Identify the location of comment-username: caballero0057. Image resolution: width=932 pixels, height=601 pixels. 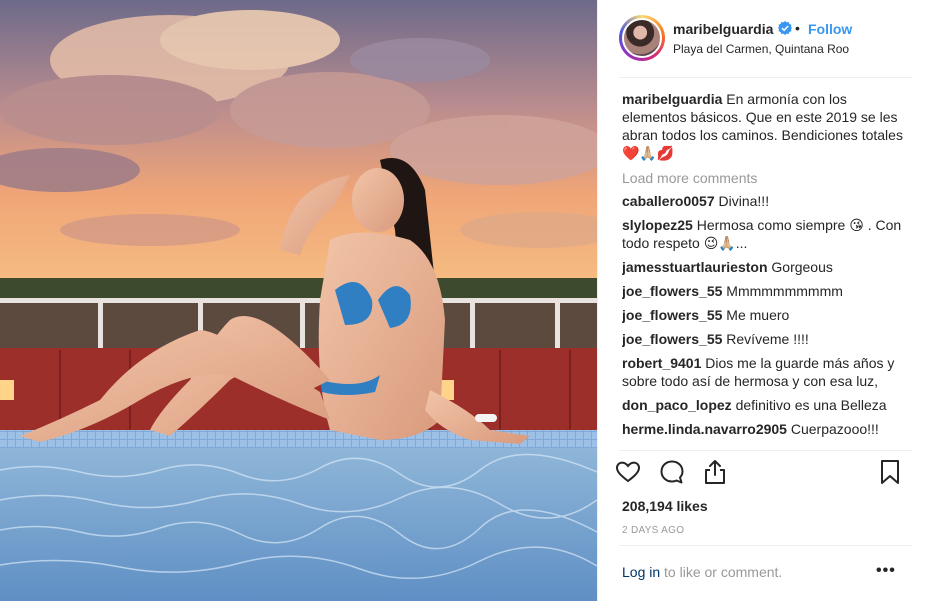
(668, 201).